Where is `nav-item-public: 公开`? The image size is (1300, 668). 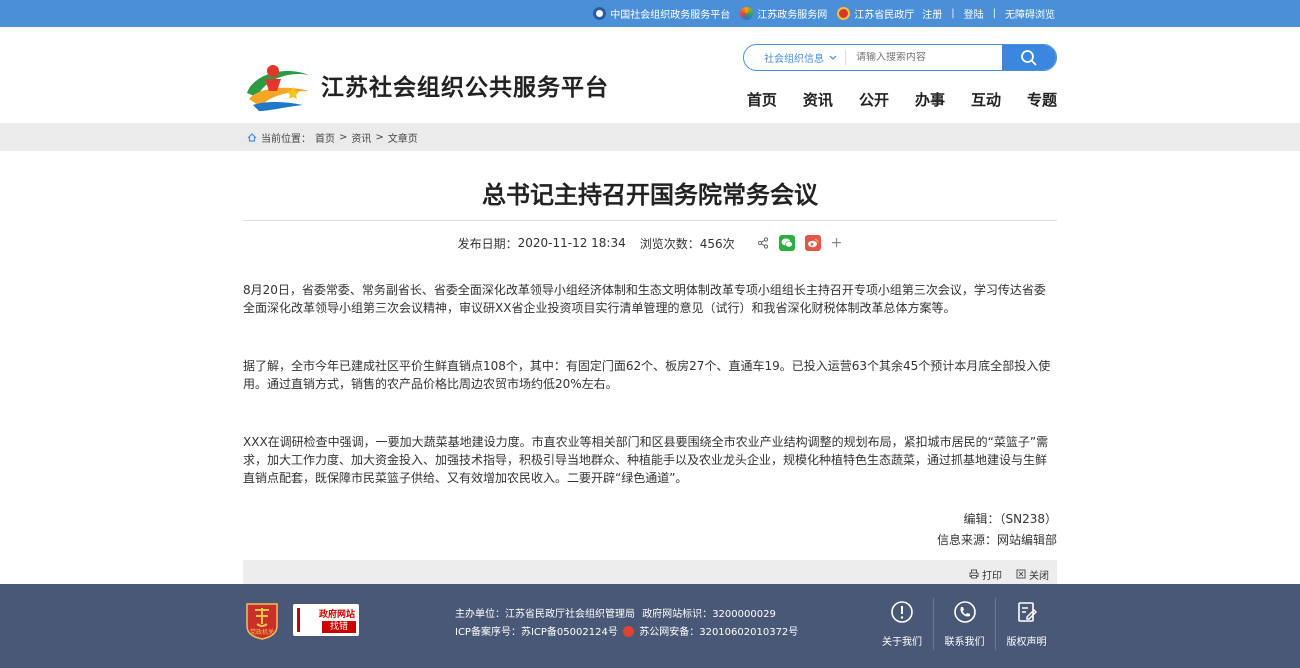 nav-item-public: 公开 is located at coordinates (874, 99).